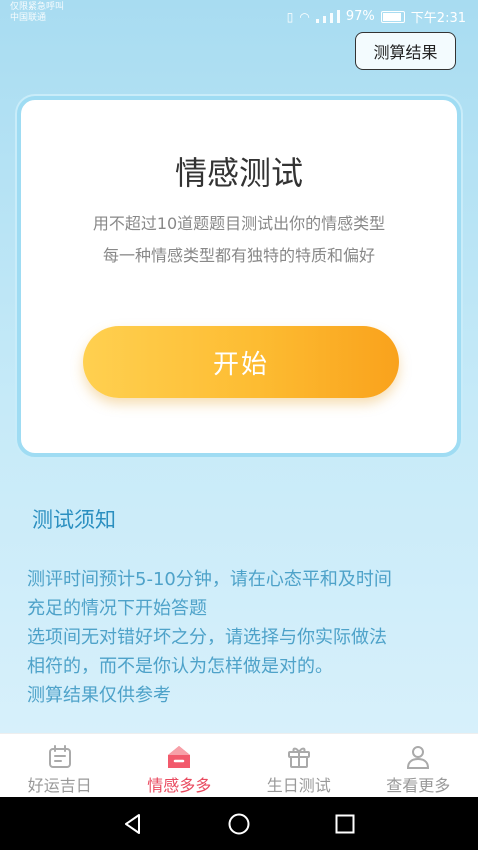 The width and height of the screenshot is (478, 850). I want to click on card-description-line2: 每一种情感类型都有独特的特质和偏好, so click(238, 255).